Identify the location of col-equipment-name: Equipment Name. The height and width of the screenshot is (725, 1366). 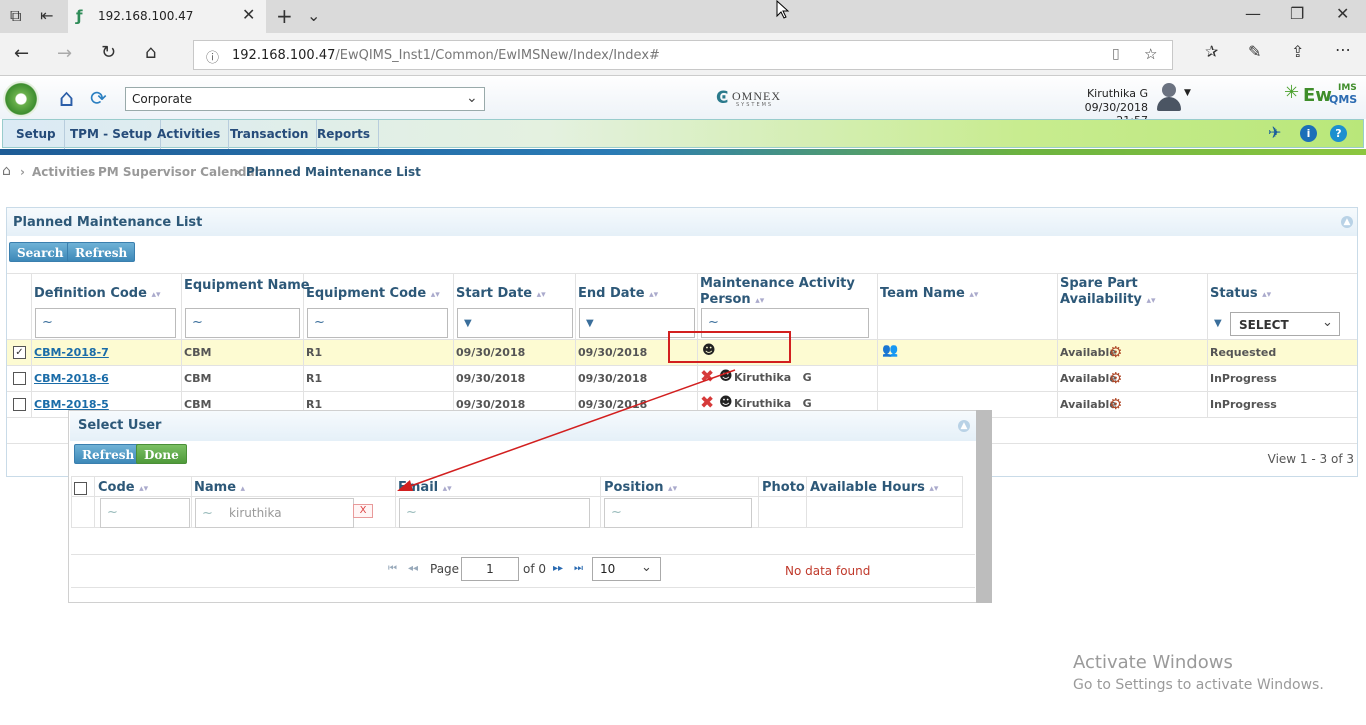
(247, 285).